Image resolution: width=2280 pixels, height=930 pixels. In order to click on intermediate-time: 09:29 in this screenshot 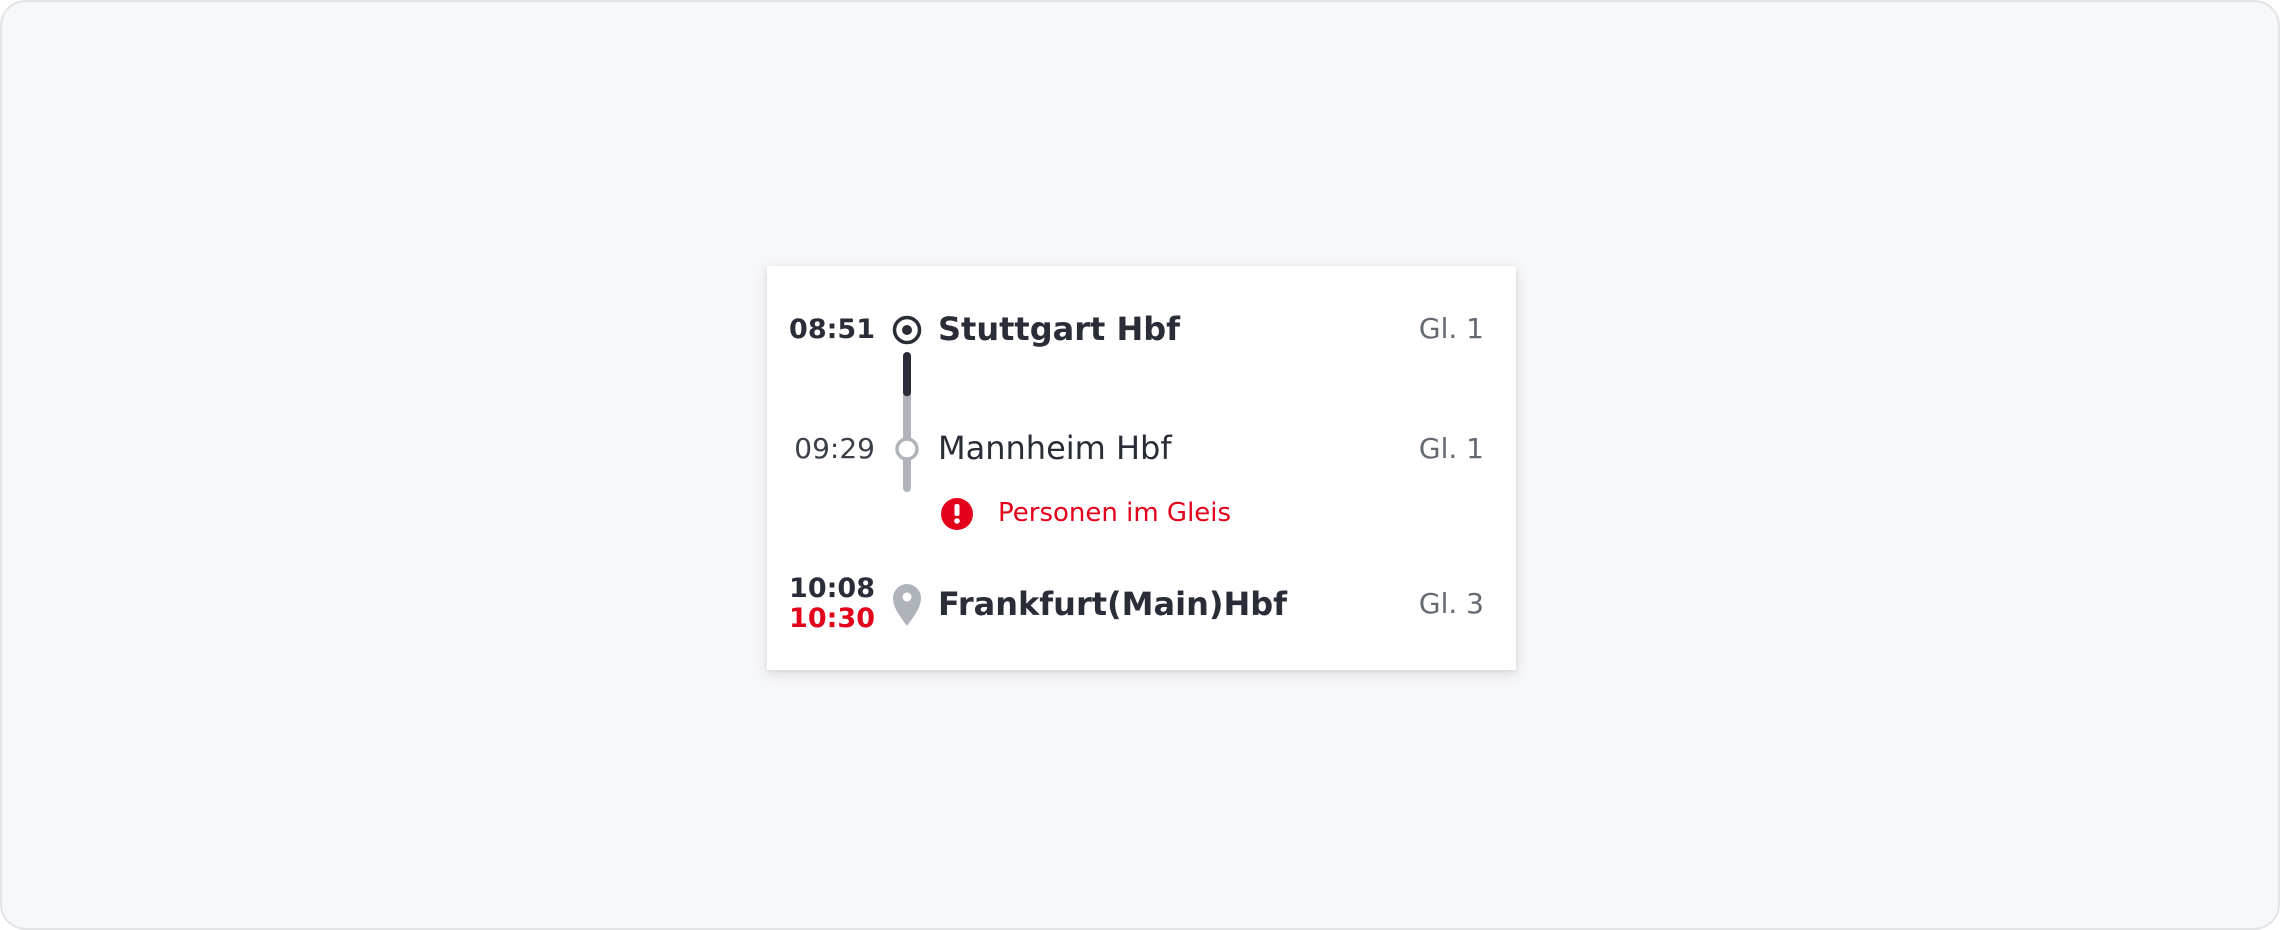, I will do `click(834, 448)`.